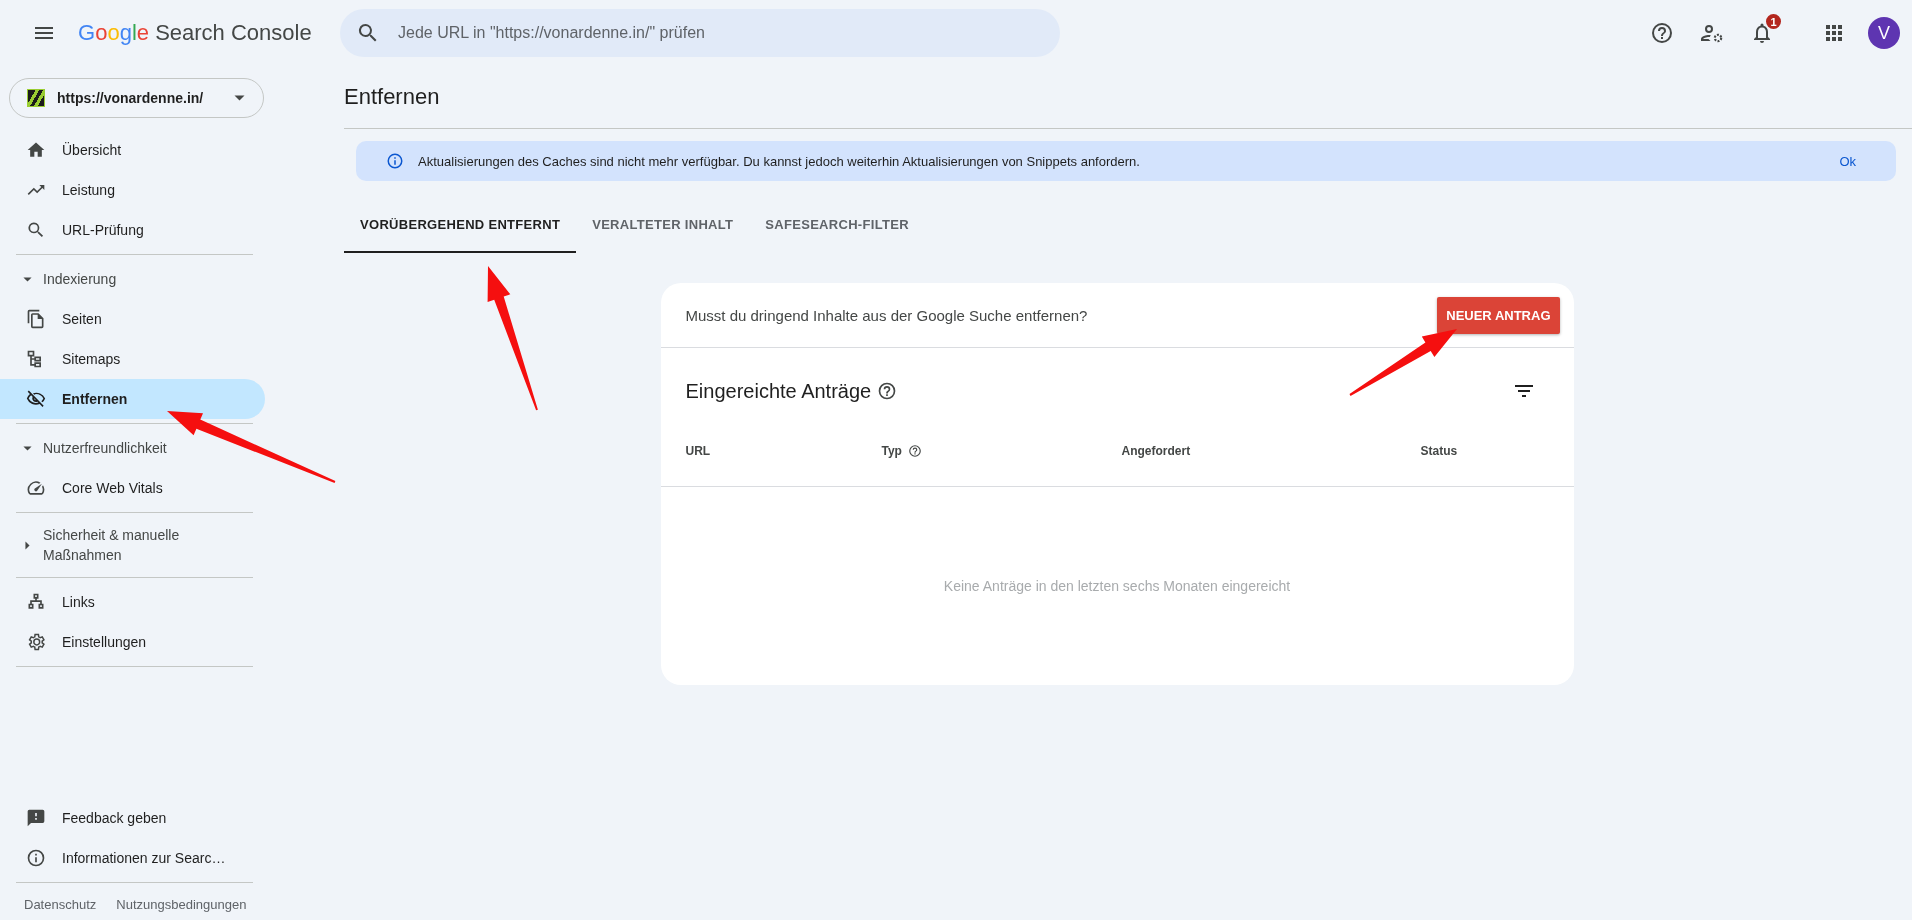 The height and width of the screenshot is (920, 1912). I want to click on nav-item: Übersicht, so click(132, 150).